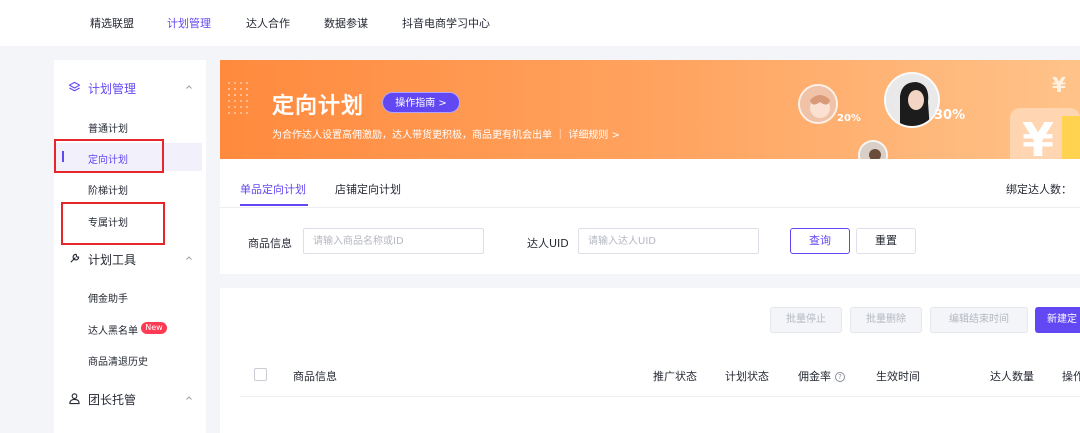 Image resolution: width=1080 pixels, height=433 pixels. Describe the element at coordinates (747, 376) in the screenshot. I see `column-header-plan-status: 计划状态` at that location.